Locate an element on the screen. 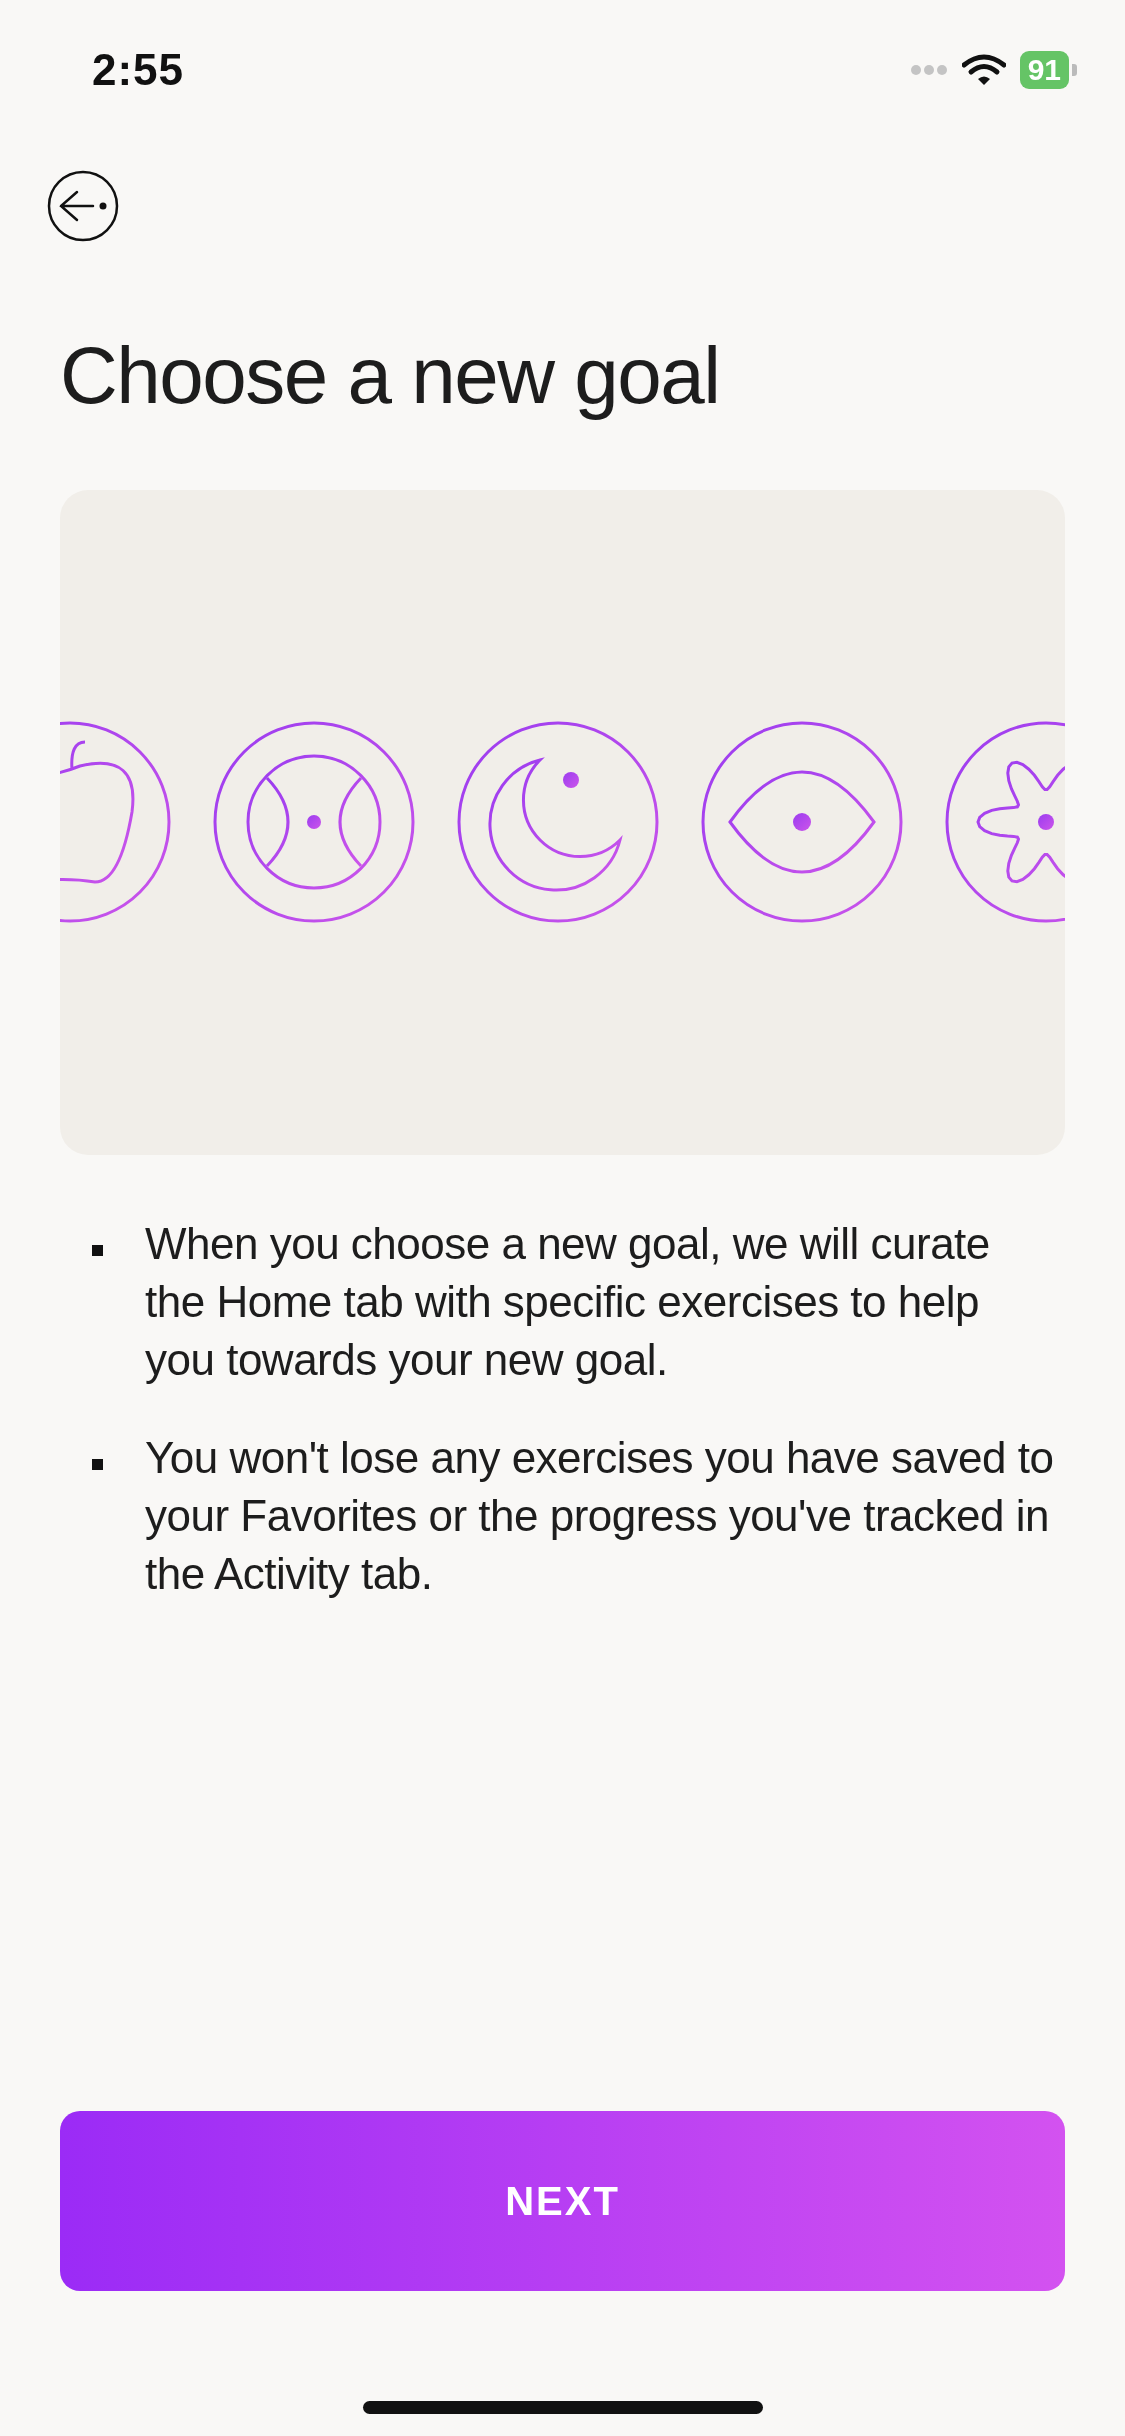  bullet-text: When you choose a new goal, we will curate the Home tab with specific exercises to help you towards your new goal. is located at coordinates (568, 1302).